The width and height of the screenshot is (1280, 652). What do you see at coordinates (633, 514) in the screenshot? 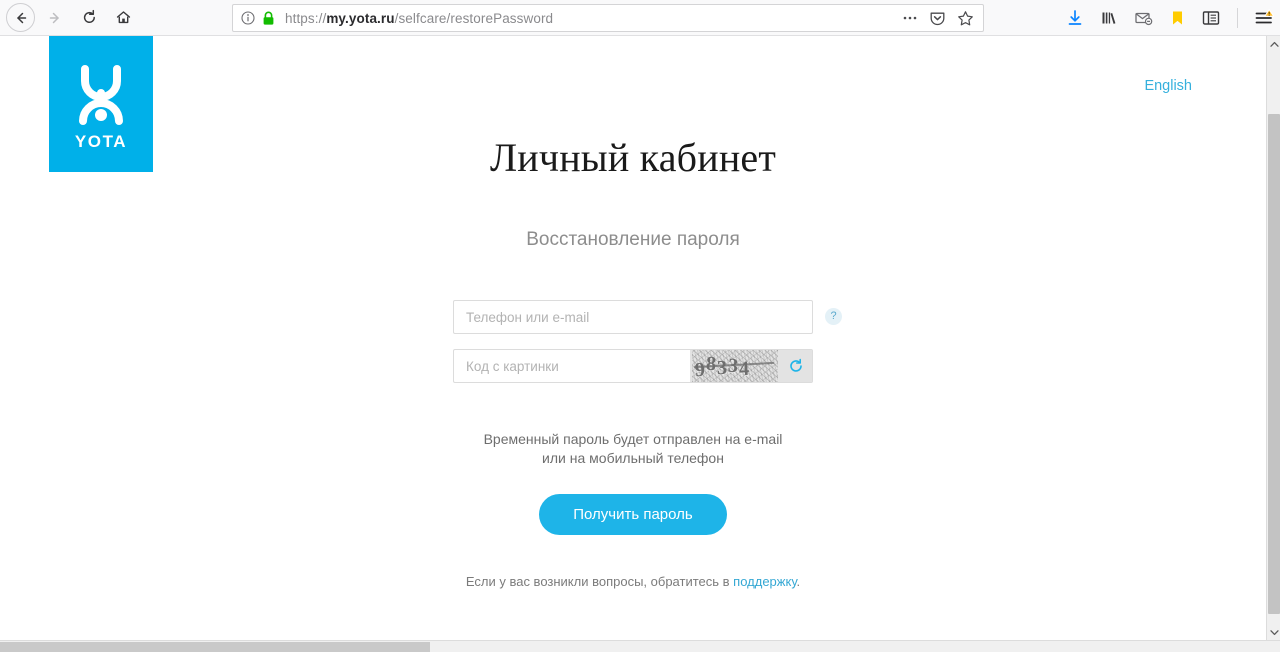
I see `get-password-button: Получить пароль` at bounding box center [633, 514].